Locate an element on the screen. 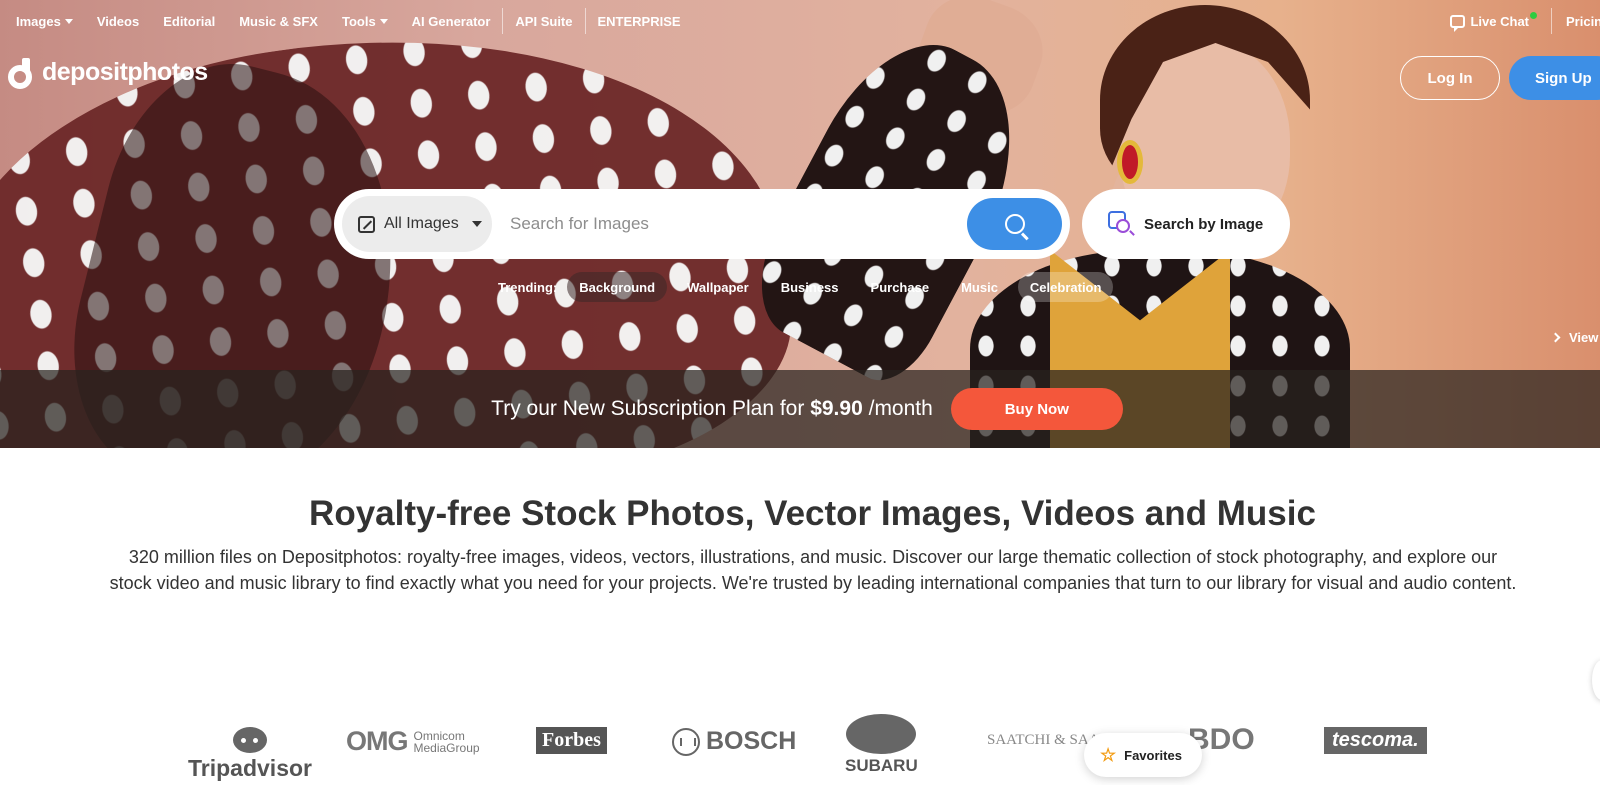 This screenshot has height=785, width=1600. favorites-button: ☆ Favorites is located at coordinates (1143, 755).